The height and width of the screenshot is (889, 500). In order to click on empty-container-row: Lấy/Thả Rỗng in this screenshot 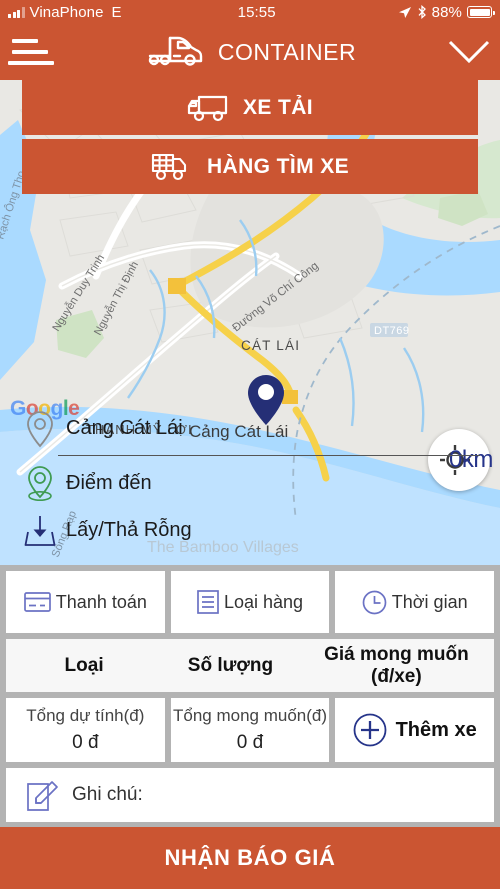, I will do `click(250, 530)`.